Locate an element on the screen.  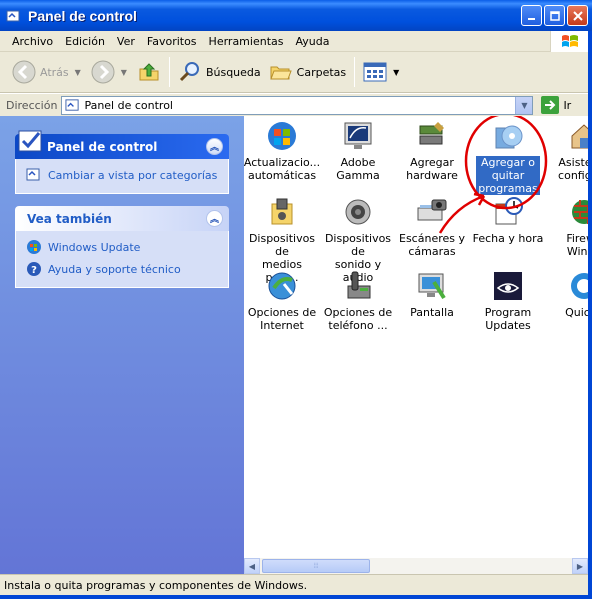
program-updates-item: Program Updates is located at coordinates (508, 301).